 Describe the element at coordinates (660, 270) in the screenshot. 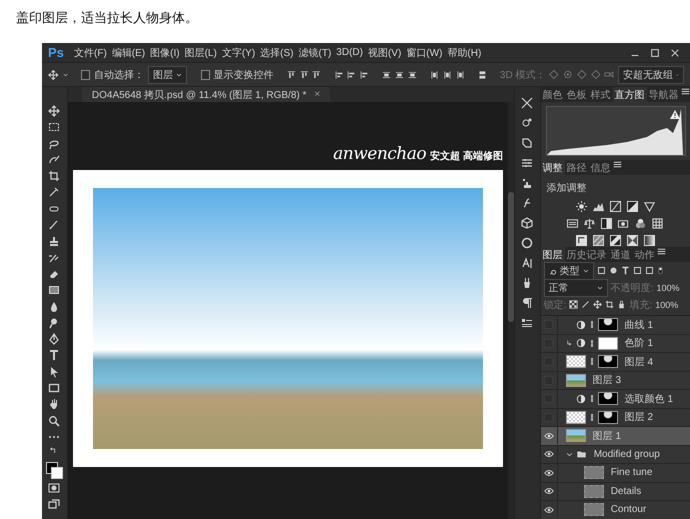

I see `filter-toggle-icon` at that location.